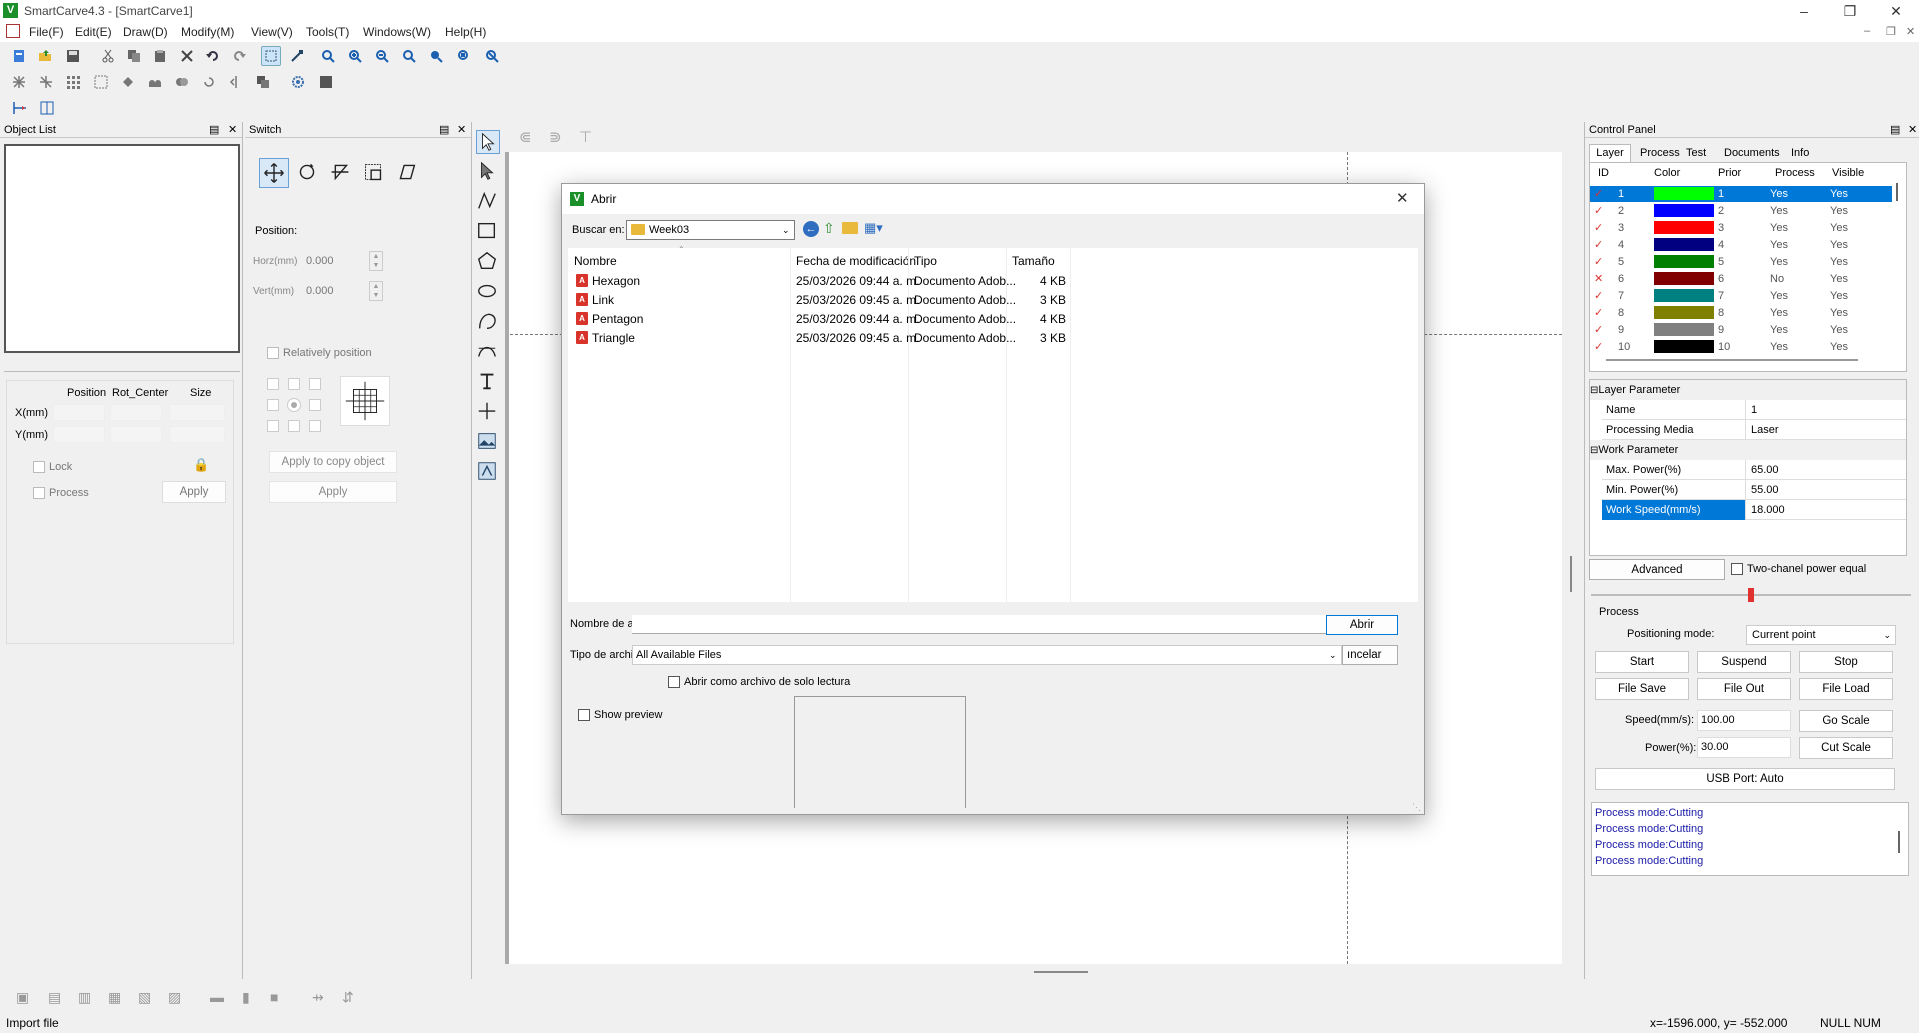  I want to click on undo-icon, so click(213, 56).